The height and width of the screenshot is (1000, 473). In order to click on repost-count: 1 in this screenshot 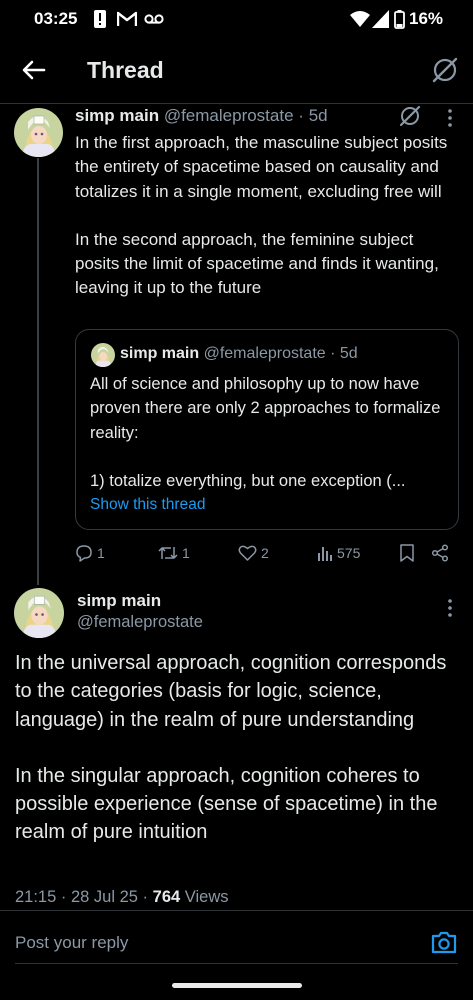, I will do `click(186, 553)`.